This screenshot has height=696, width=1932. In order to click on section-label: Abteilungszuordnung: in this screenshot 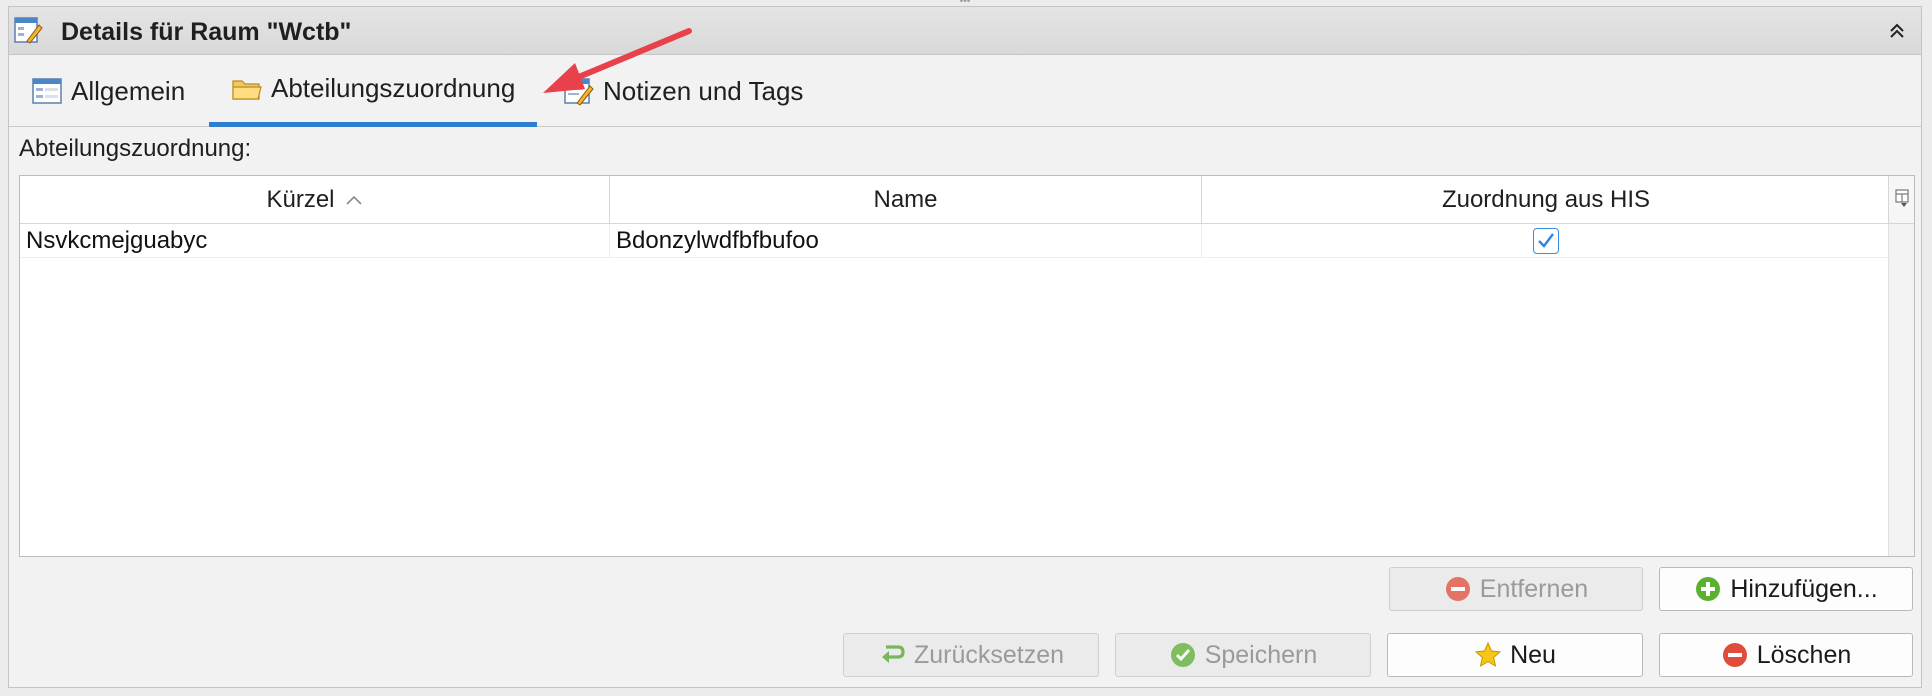, I will do `click(135, 148)`.